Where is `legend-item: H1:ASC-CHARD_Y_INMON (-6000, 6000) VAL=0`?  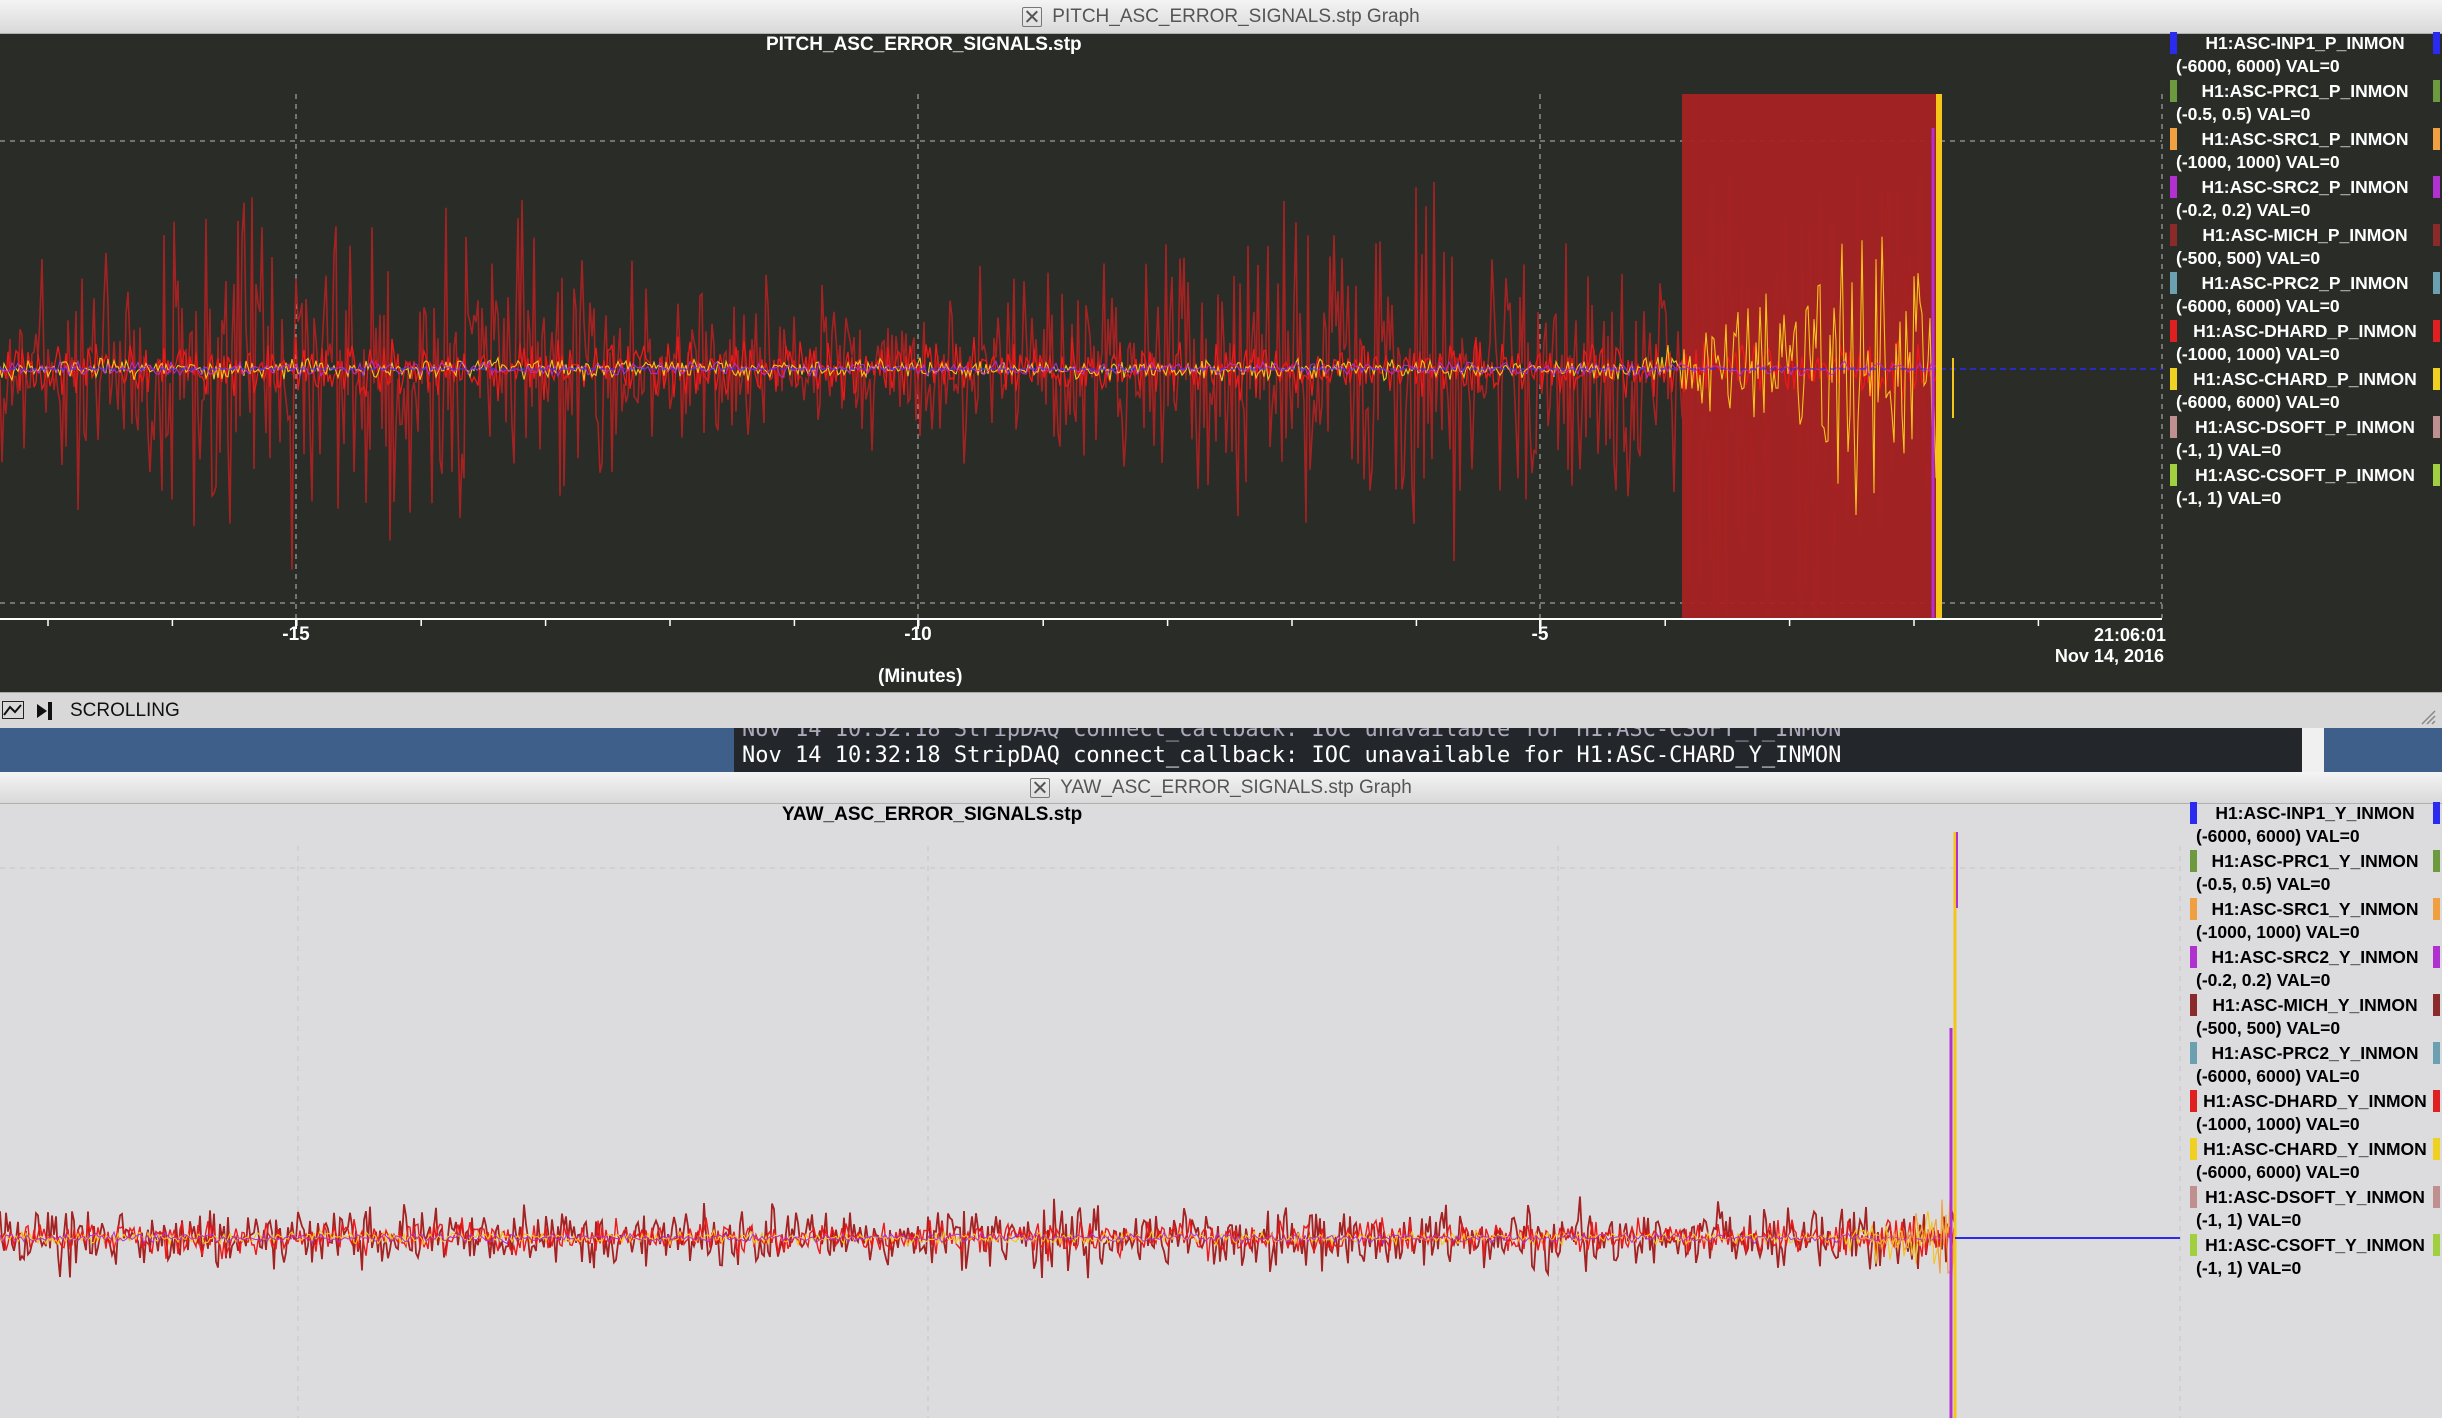 legend-item: H1:ASC-CHARD_Y_INMON (-6000, 6000) VAL=0 is located at coordinates (2315, 1162).